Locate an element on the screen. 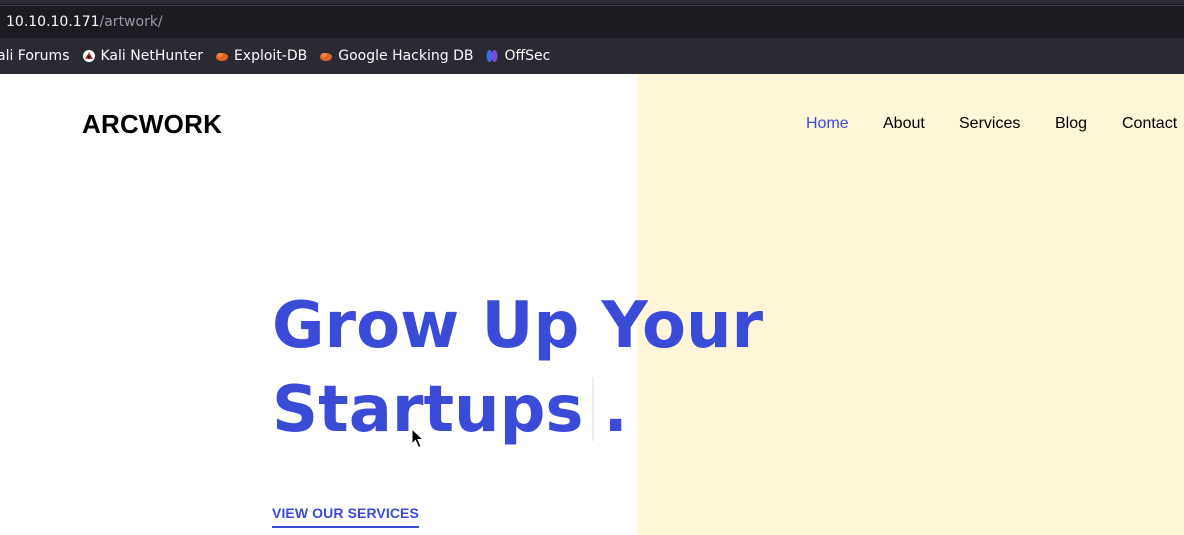 The width and height of the screenshot is (1184, 535). hero-word: Startups is located at coordinates (428, 410).